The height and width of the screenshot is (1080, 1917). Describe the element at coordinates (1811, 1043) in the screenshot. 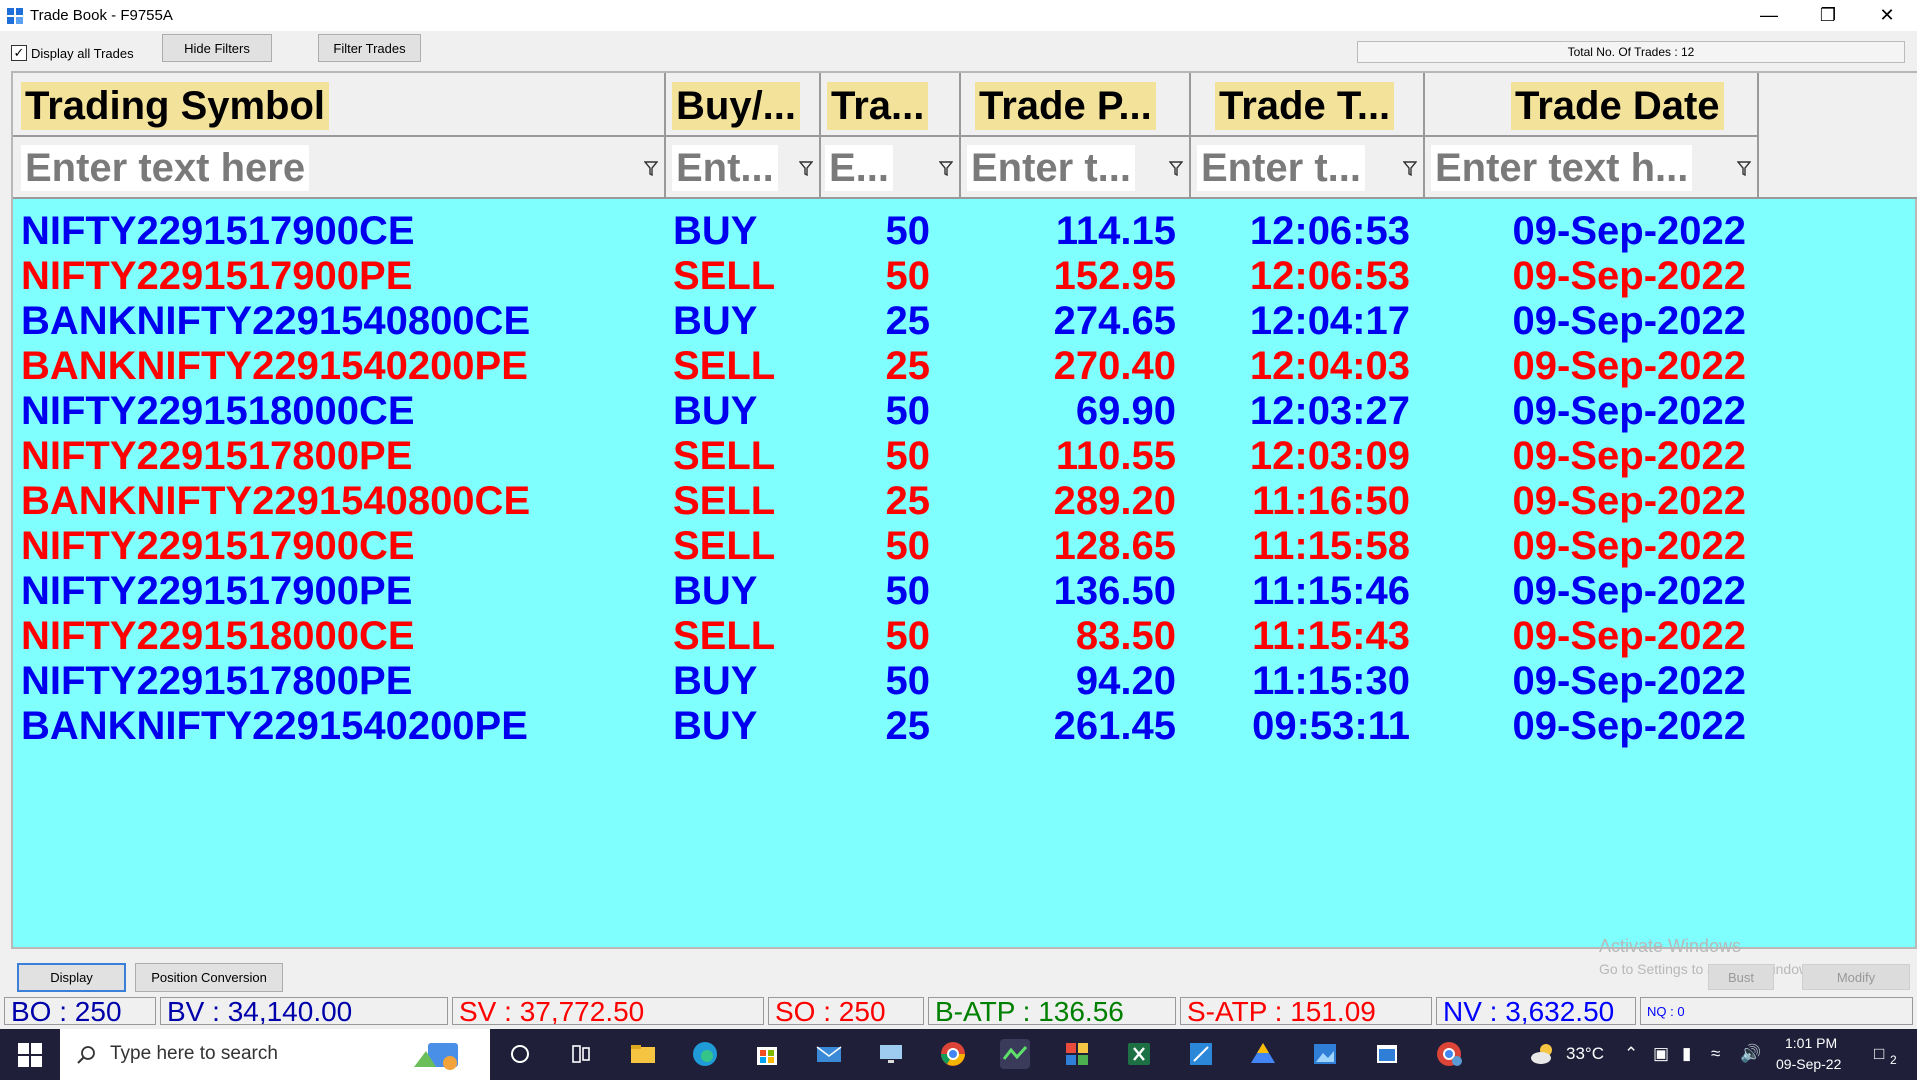

I see `clock-time: 1:01 PM` at that location.